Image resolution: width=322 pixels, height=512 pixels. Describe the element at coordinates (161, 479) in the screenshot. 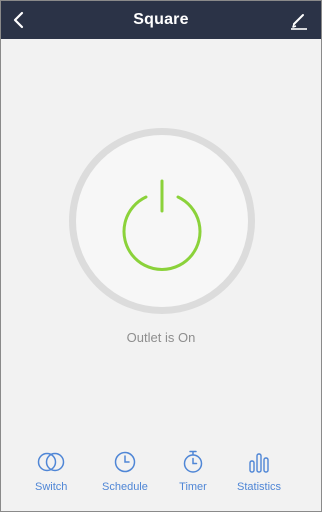

I see `bottom-tab-bar: Switch Schedule Timer Statistics` at that location.